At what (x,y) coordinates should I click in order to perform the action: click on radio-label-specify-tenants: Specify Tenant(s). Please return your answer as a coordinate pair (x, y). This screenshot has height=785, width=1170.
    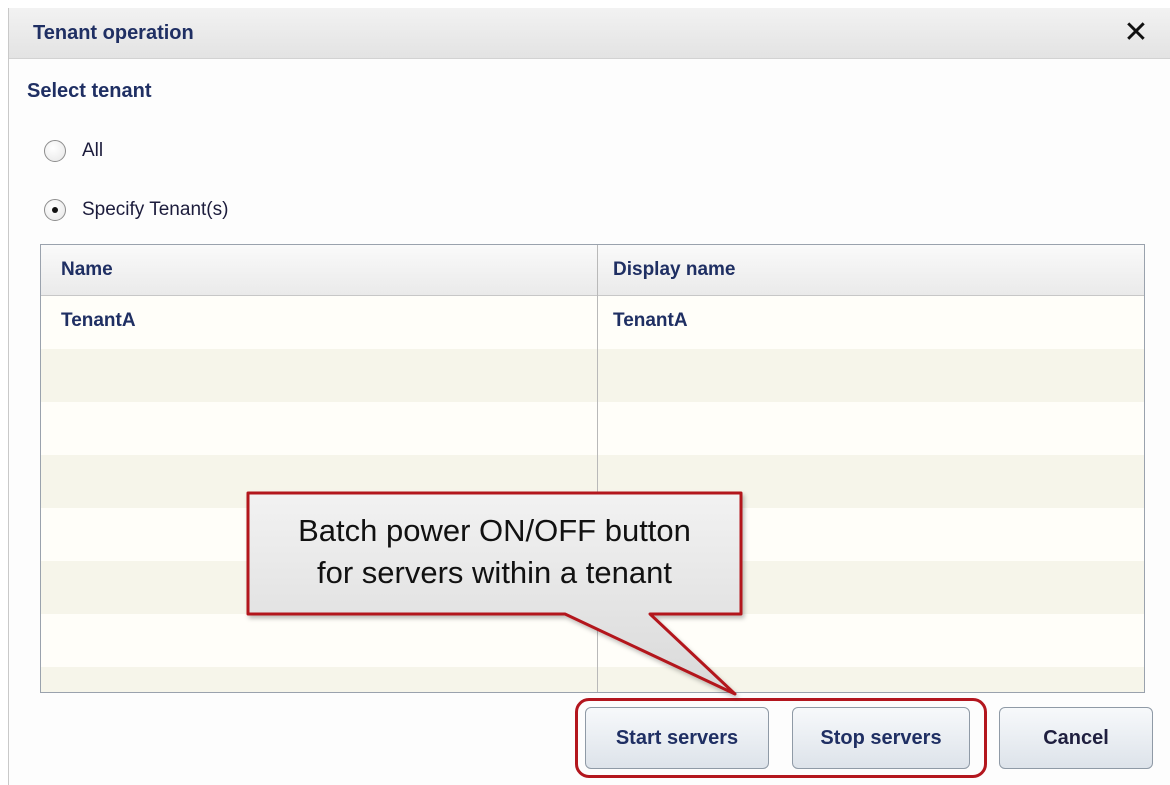
    Looking at the image, I should click on (155, 209).